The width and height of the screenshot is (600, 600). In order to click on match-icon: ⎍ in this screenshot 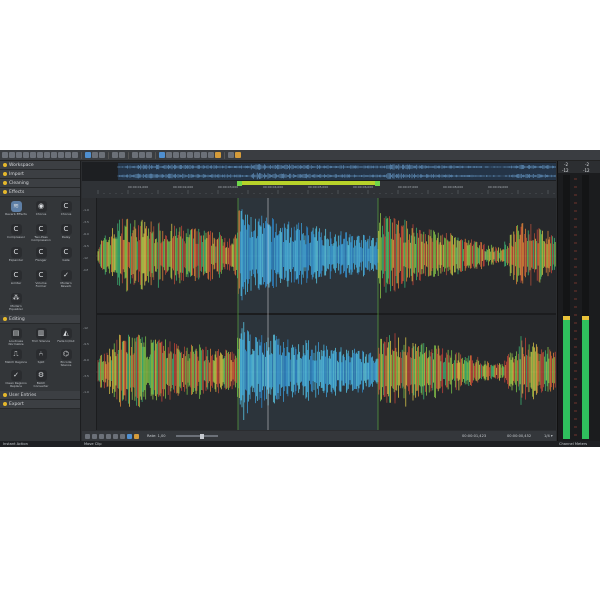, I will do `click(16, 354)`.